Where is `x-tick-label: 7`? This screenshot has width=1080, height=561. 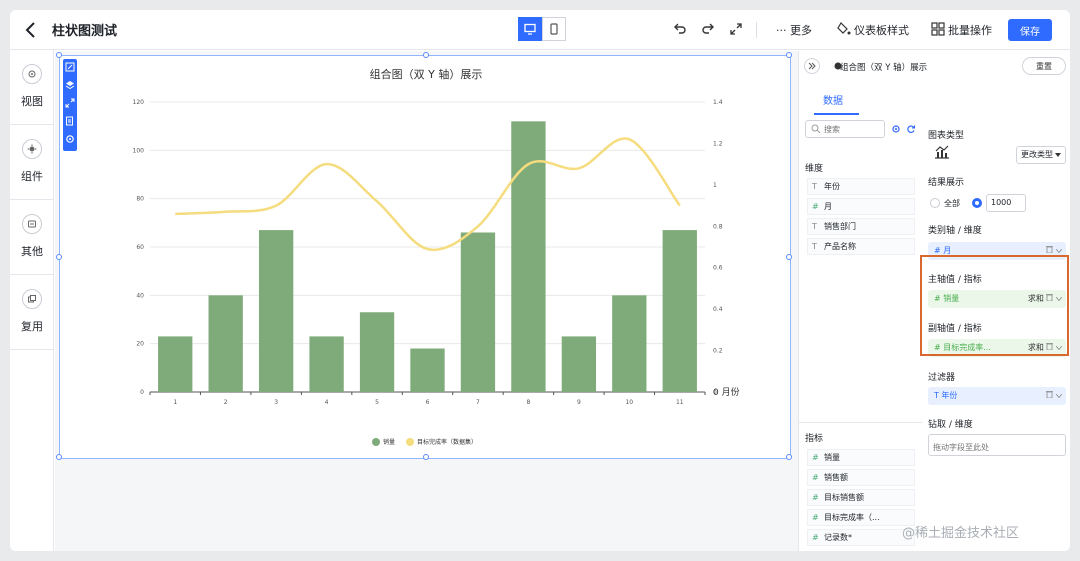
x-tick-label: 7 is located at coordinates (478, 402).